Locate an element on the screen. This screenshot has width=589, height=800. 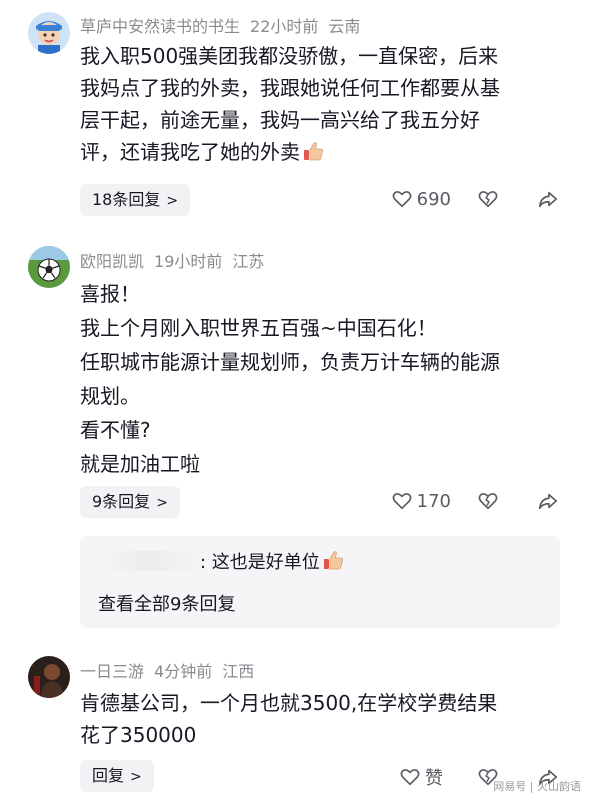
comment-line: 我上个月刚入职世界五百强~中国石化！ is located at coordinates (258, 328).